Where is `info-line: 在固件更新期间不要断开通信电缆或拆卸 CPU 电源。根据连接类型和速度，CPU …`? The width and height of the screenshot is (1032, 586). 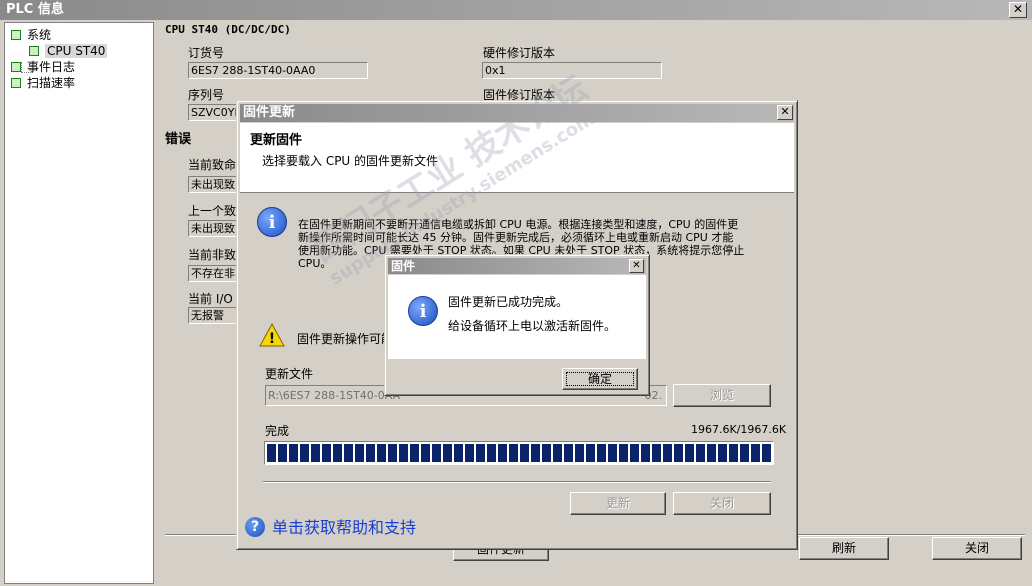 info-line: 在固件更新期间不要断开通信电缆或拆卸 CPU 电源。根据连接类型和速度，CPU … is located at coordinates (518, 224).